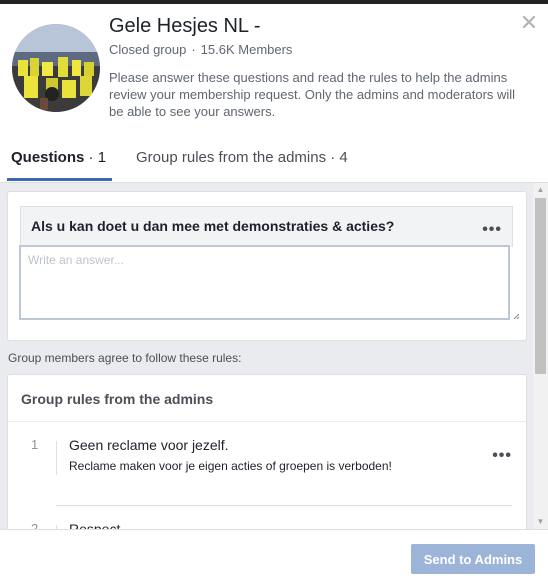 The height and width of the screenshot is (588, 548). What do you see at coordinates (274, 558) in the screenshot?
I see `footer: Send to Admins` at bounding box center [274, 558].